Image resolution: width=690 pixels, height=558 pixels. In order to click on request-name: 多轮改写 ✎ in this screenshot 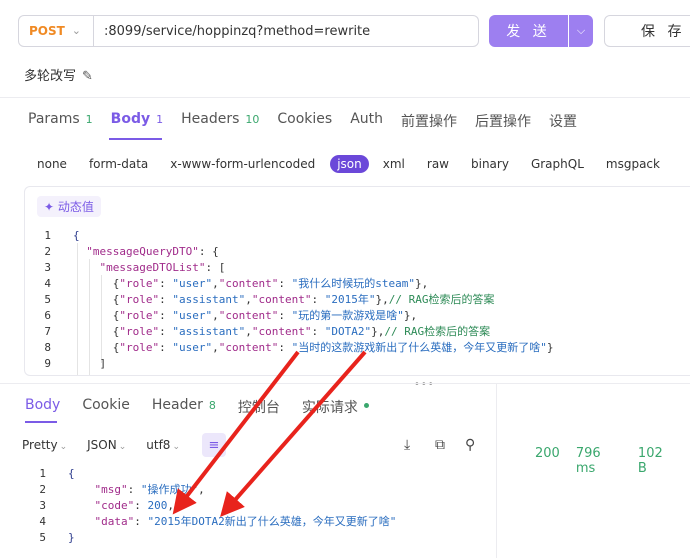, I will do `click(58, 74)`.